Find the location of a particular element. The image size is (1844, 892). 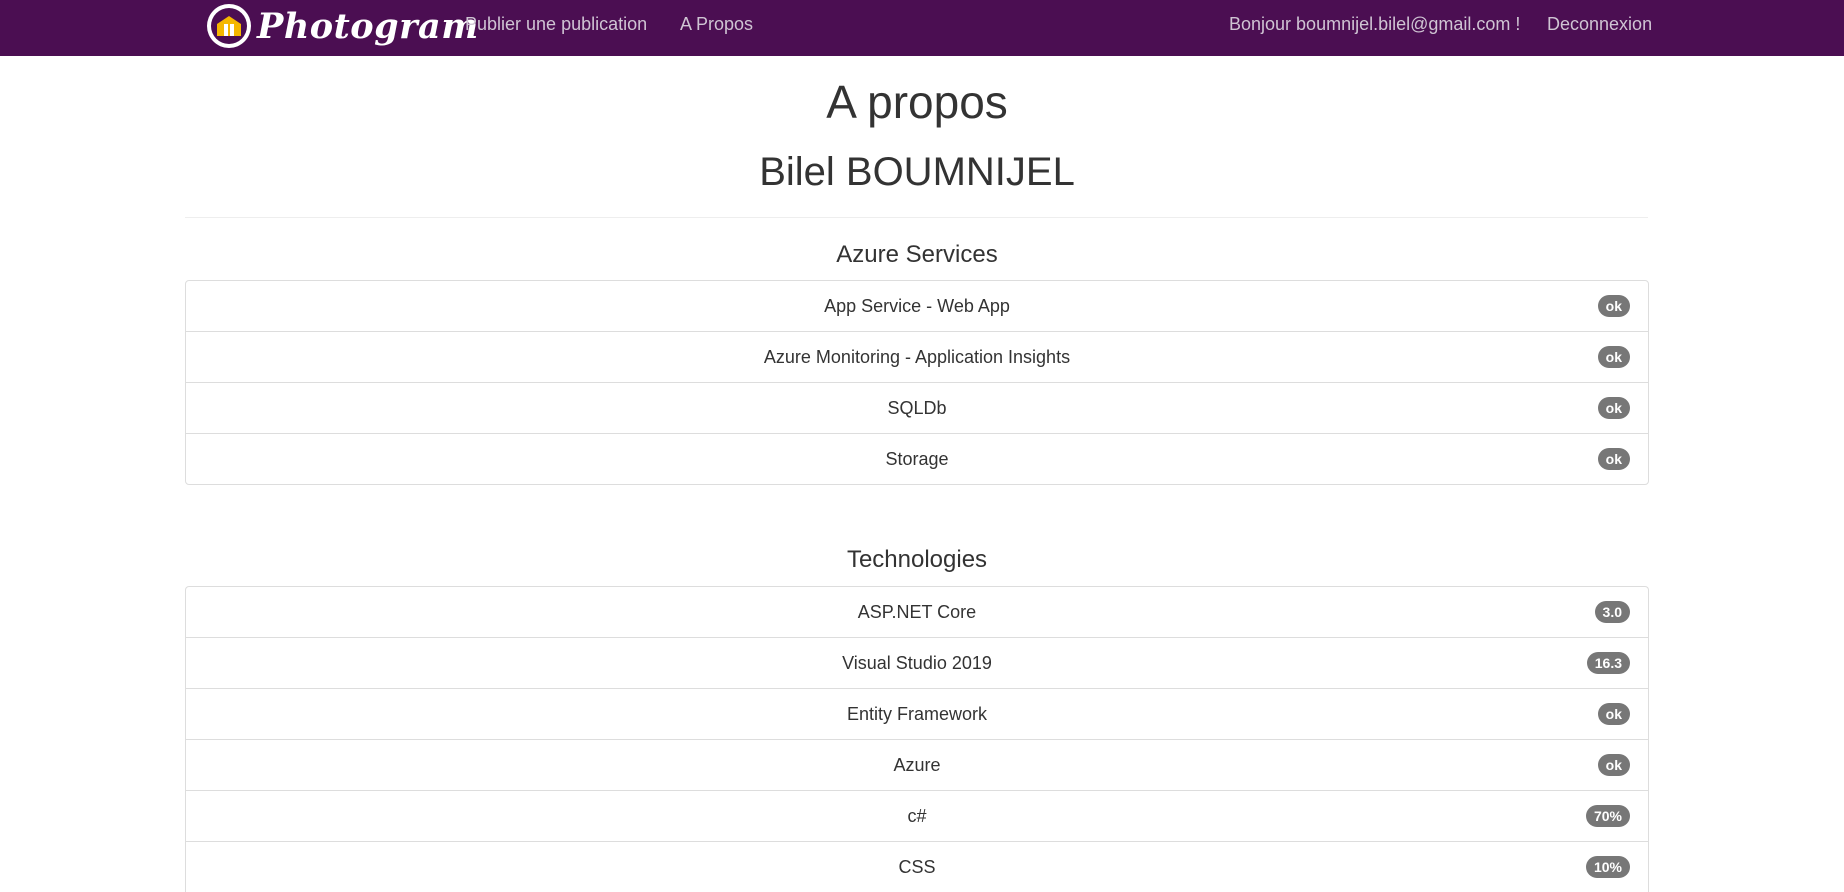

photogram-logo-icon is located at coordinates (229, 26).